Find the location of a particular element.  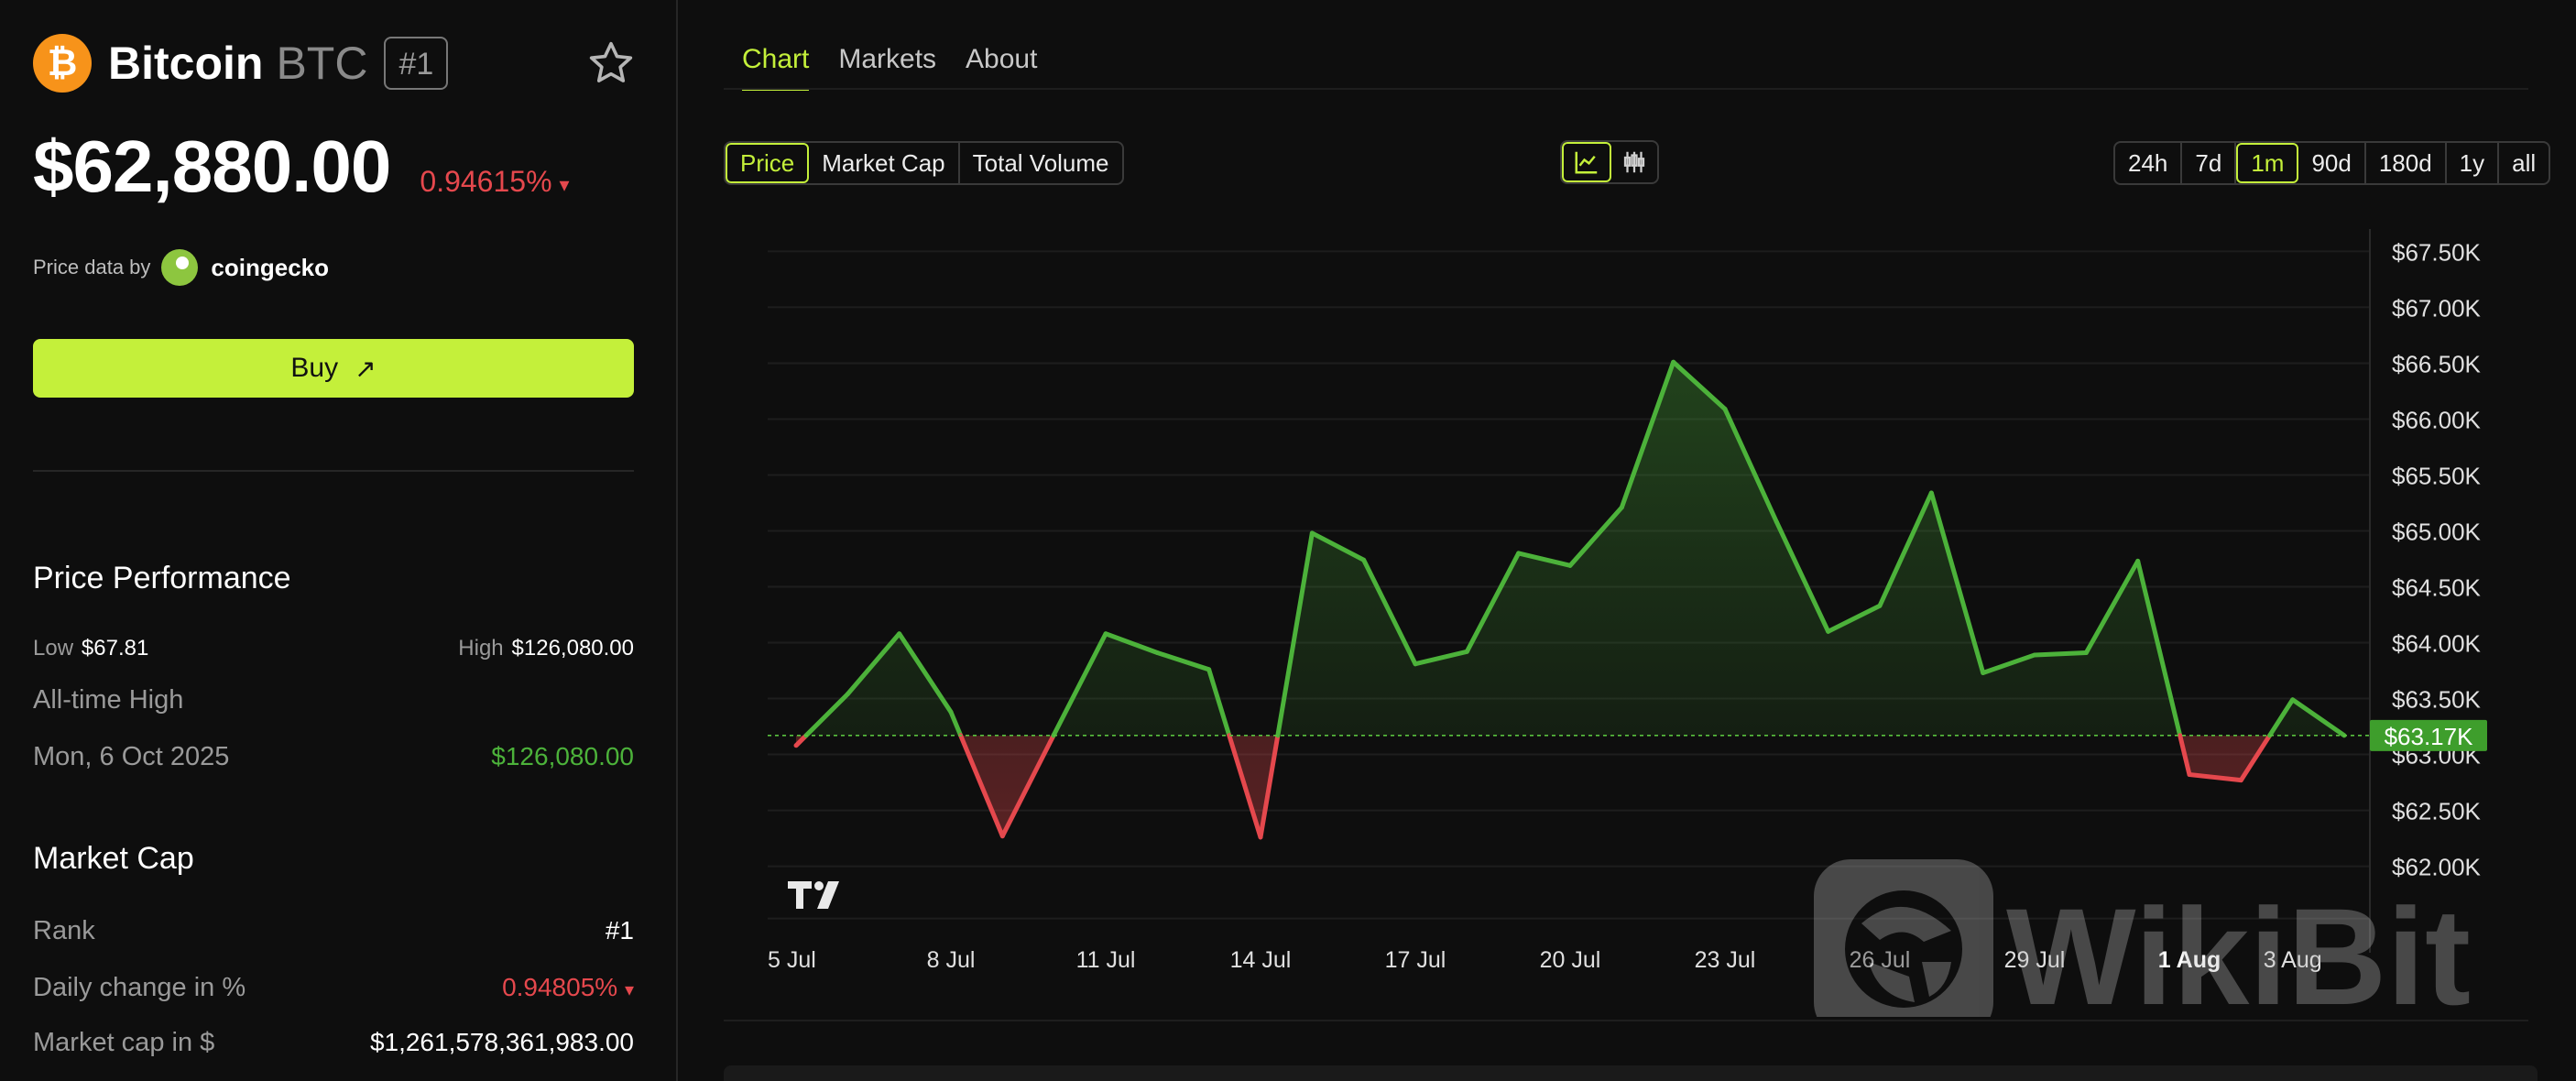

range-180d: 180d is located at coordinates (2407, 163).